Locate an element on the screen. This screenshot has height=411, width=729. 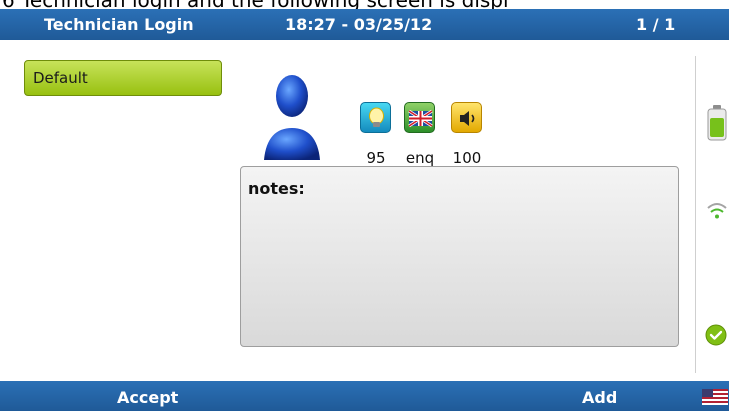
page-indicator: 1 / 1 is located at coordinates (656, 24).